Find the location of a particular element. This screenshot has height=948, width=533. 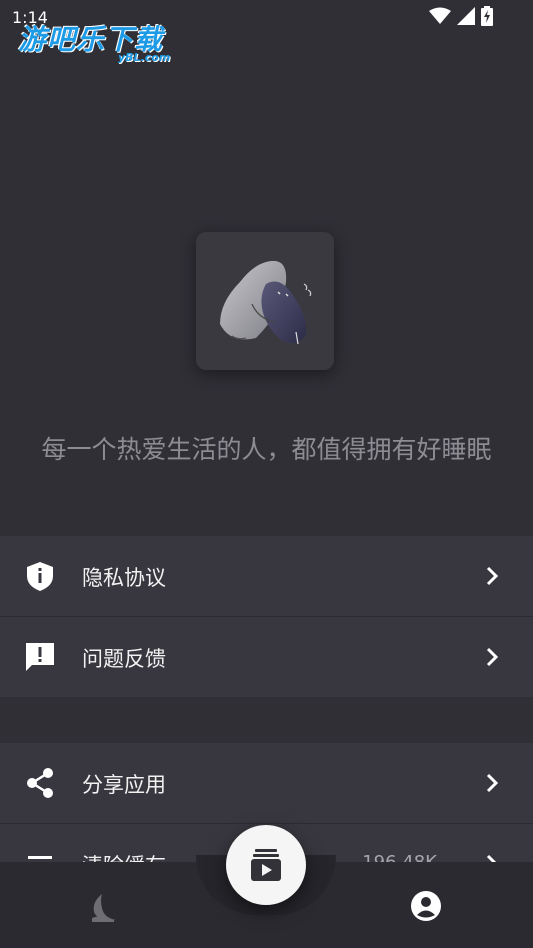

menu-item-label: 问题反馈 is located at coordinates (124, 659).